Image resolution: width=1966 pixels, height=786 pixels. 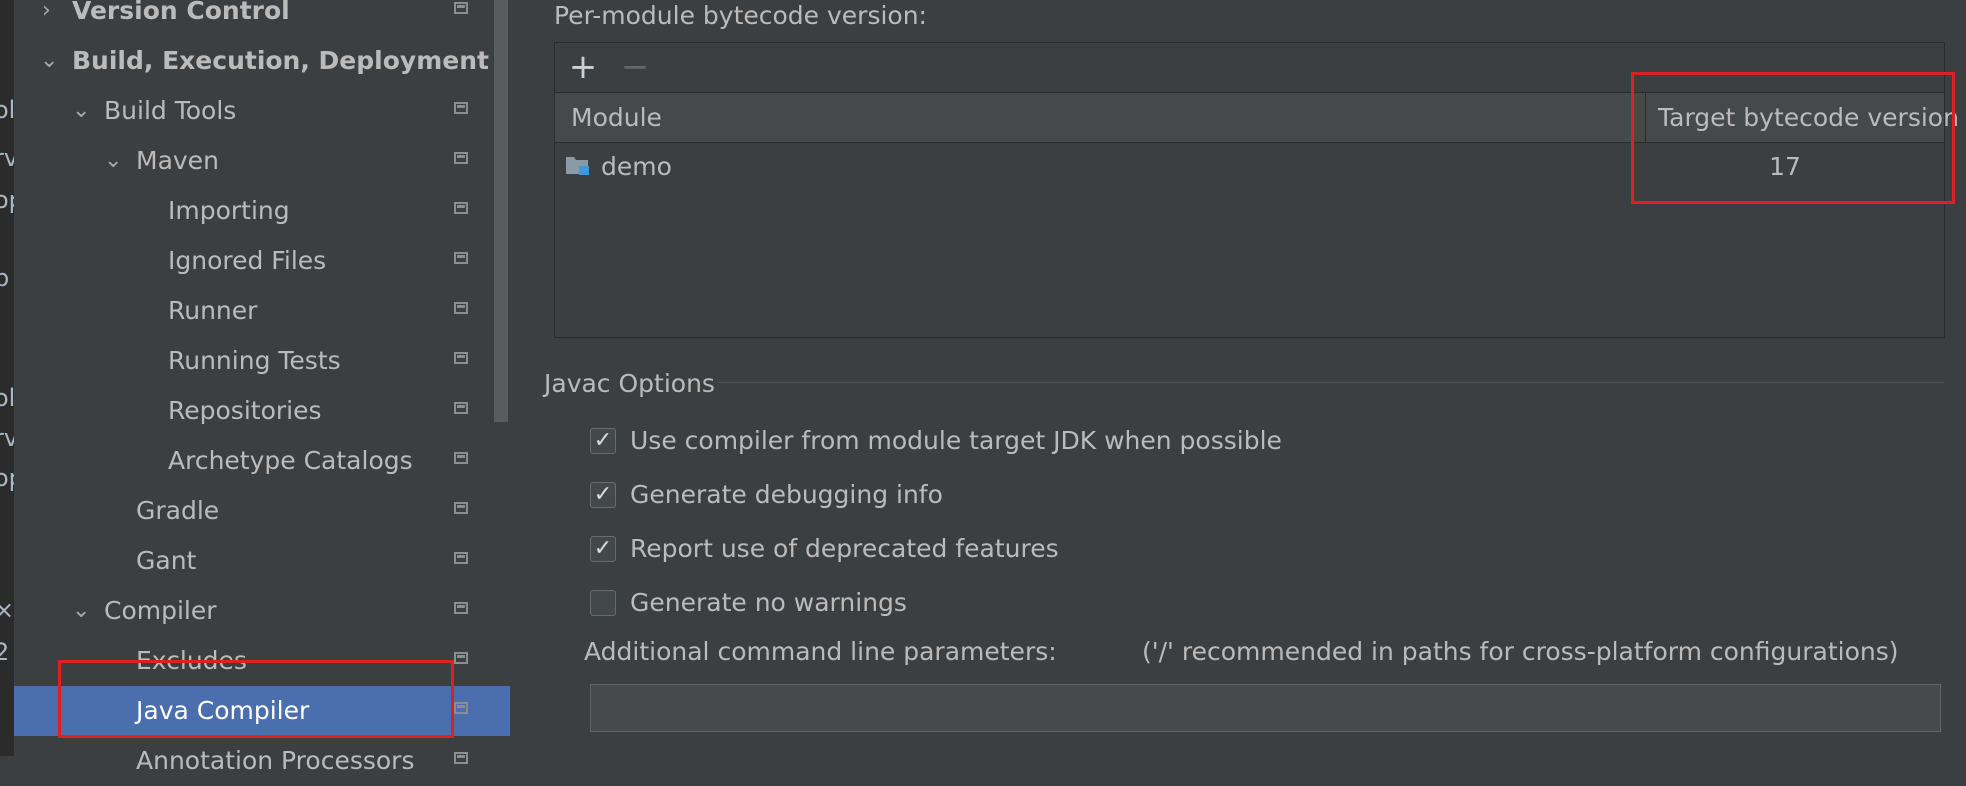 What do you see at coordinates (820, 651) in the screenshot?
I see `additional-params-label: Additional command line parameters:` at bounding box center [820, 651].